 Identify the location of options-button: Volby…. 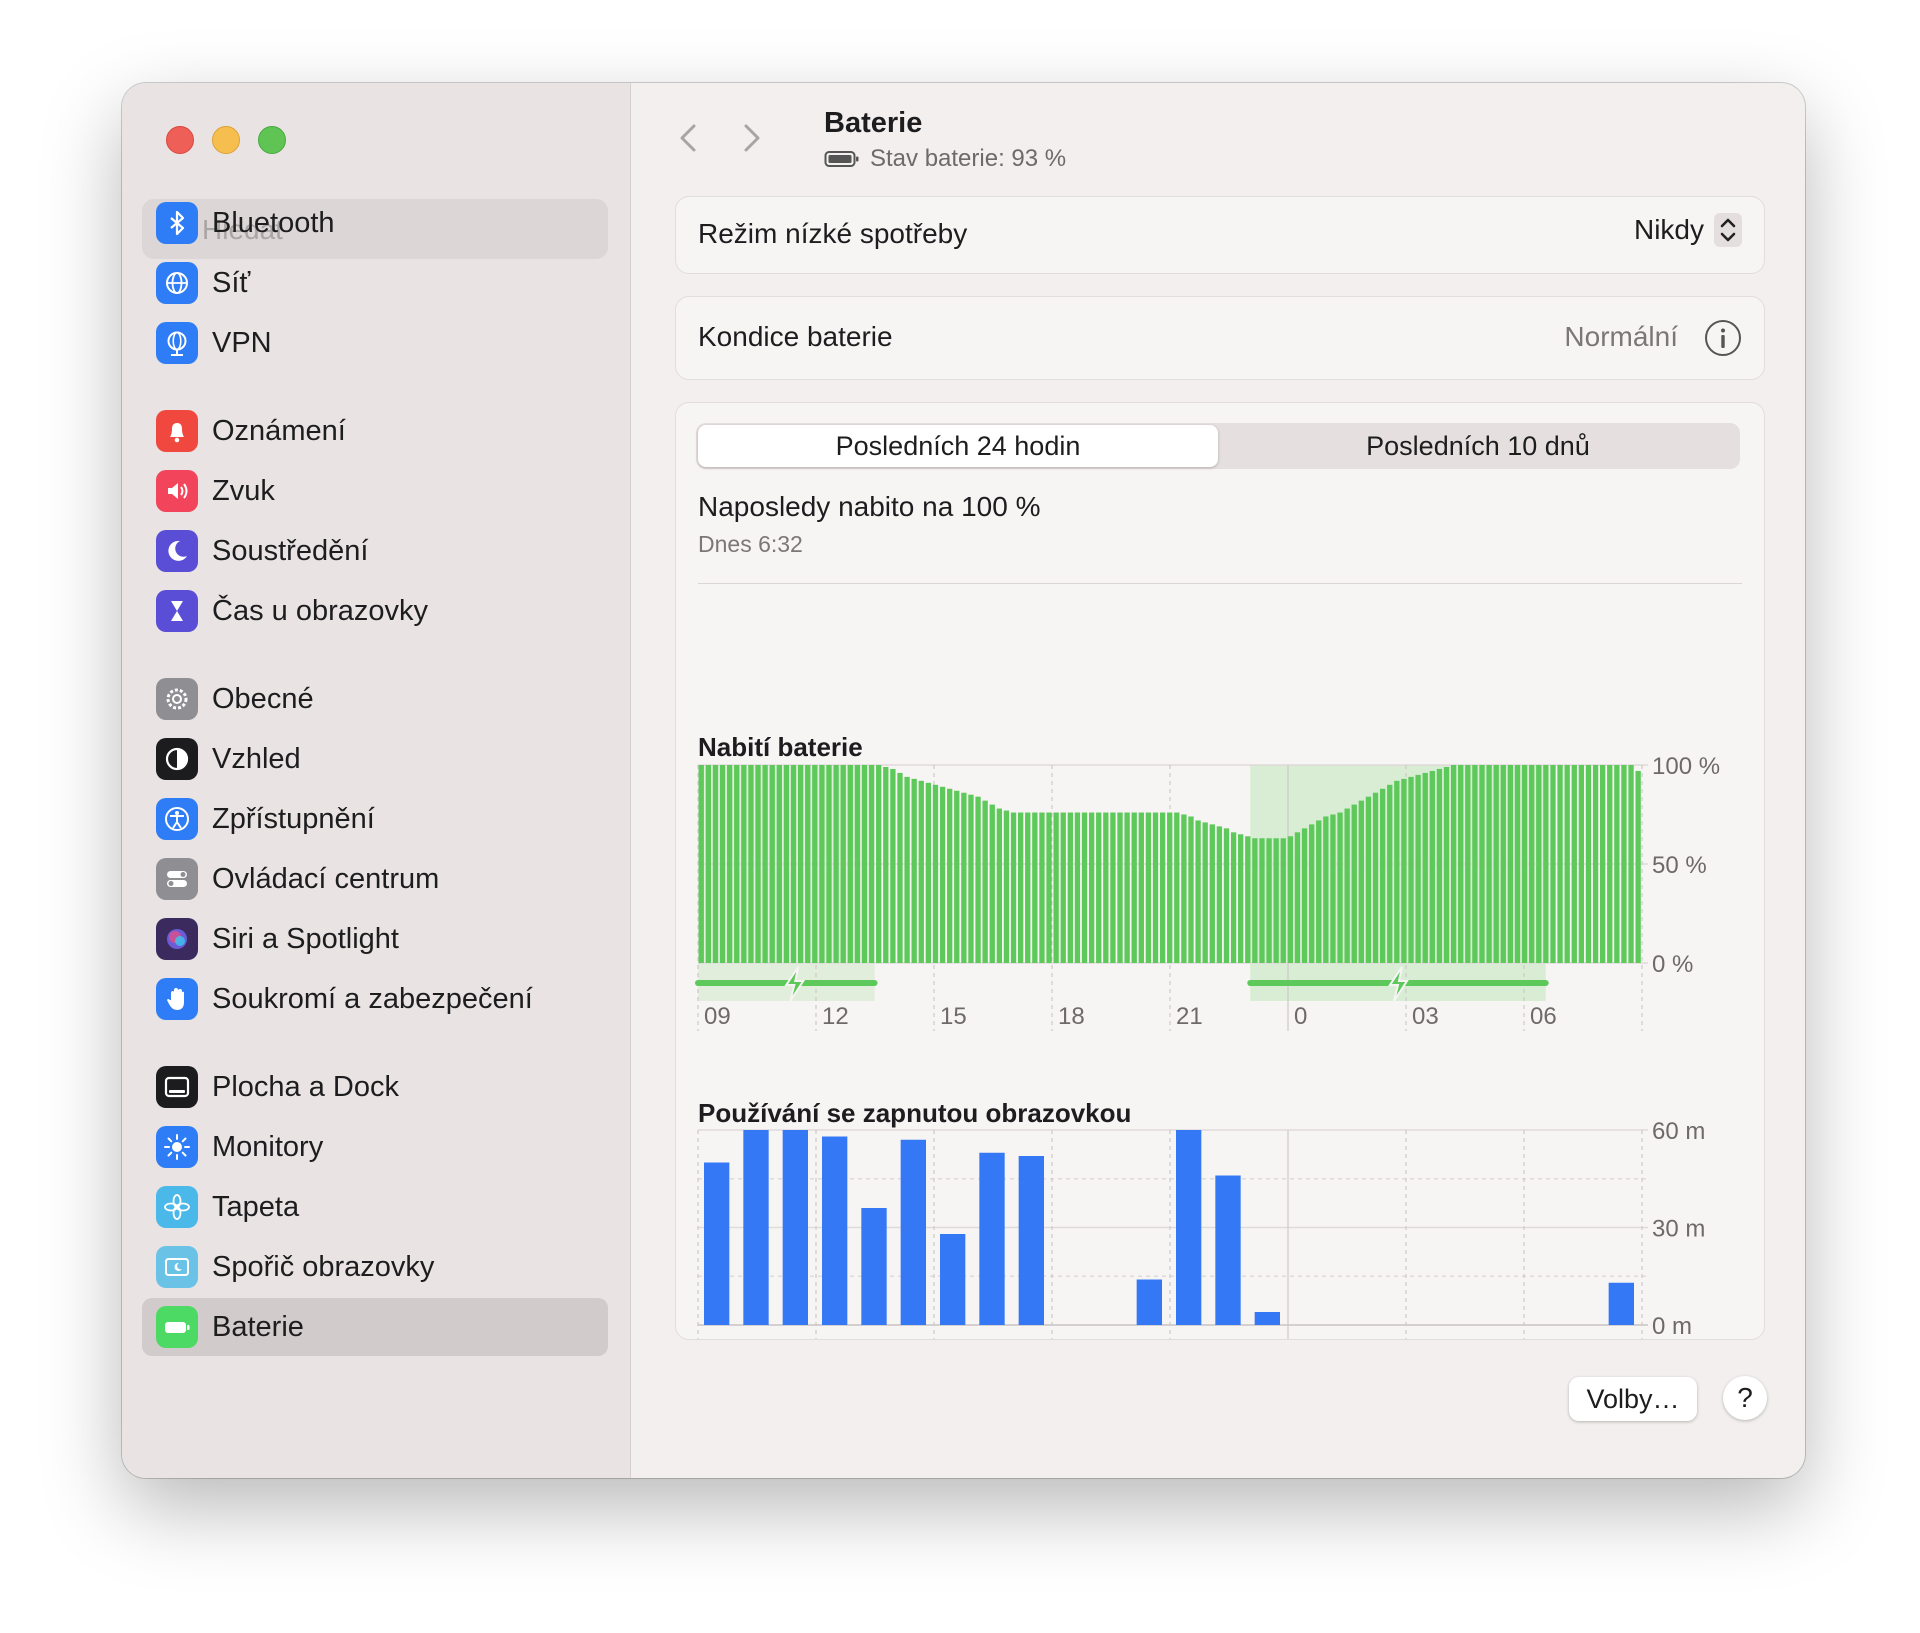
(1633, 1399).